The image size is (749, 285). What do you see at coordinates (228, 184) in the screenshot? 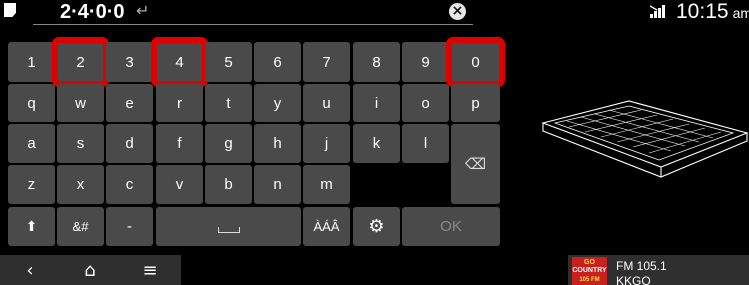
I see `key-b: b` at bounding box center [228, 184].